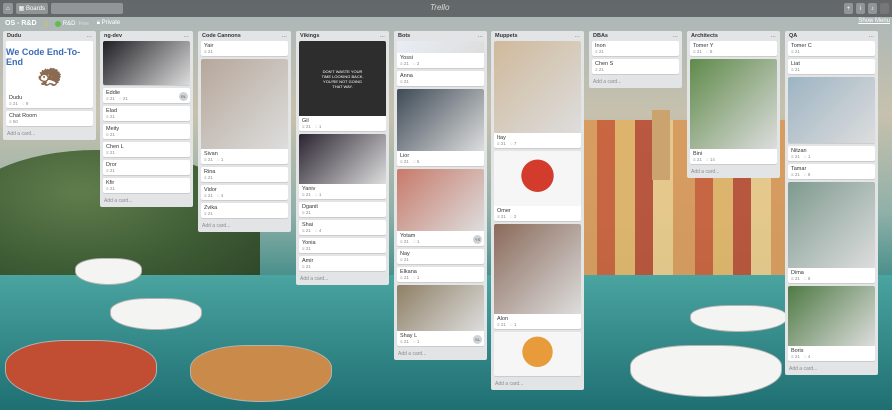 This screenshot has width=892, height=410. I want to click on card: Chen S ≡ 21, so click(635, 66).